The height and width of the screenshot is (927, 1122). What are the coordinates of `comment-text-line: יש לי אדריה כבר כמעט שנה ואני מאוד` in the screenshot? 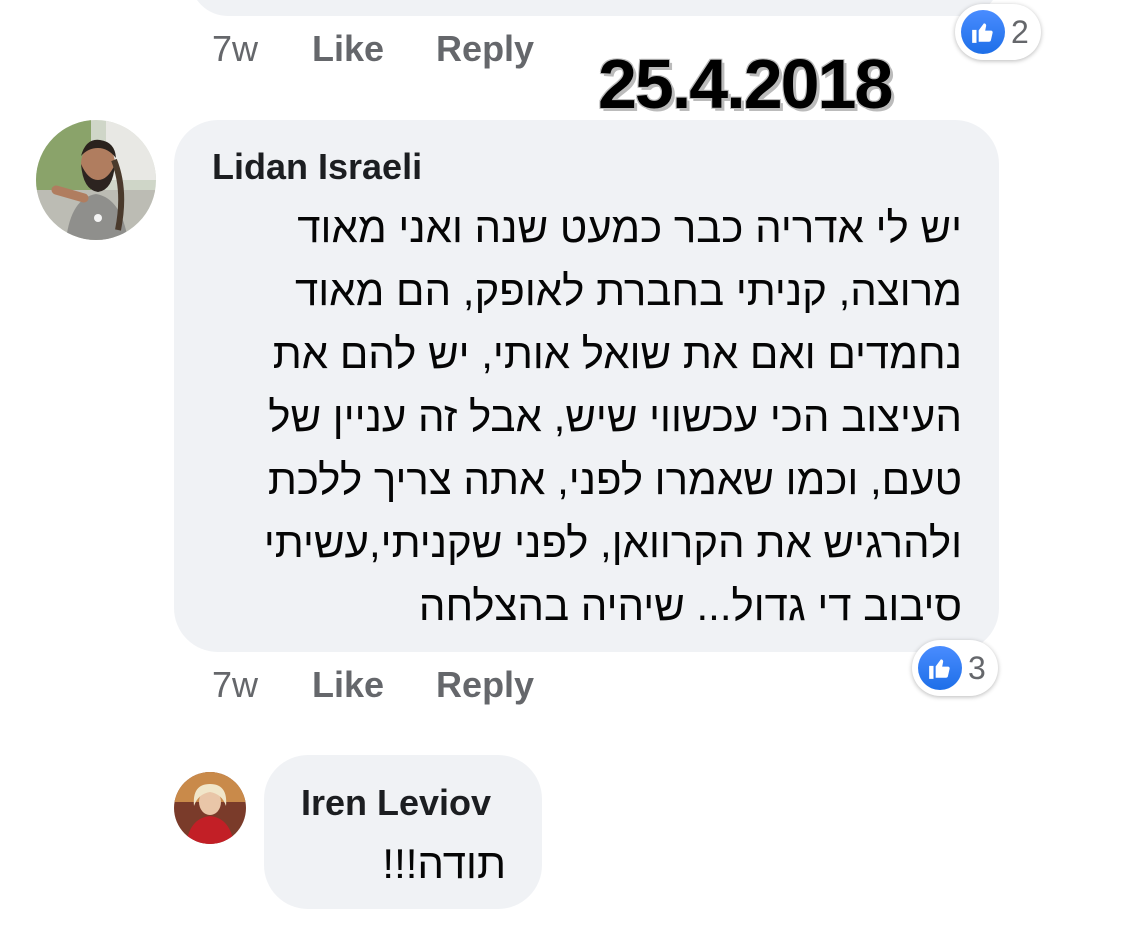 It's located at (629, 227).